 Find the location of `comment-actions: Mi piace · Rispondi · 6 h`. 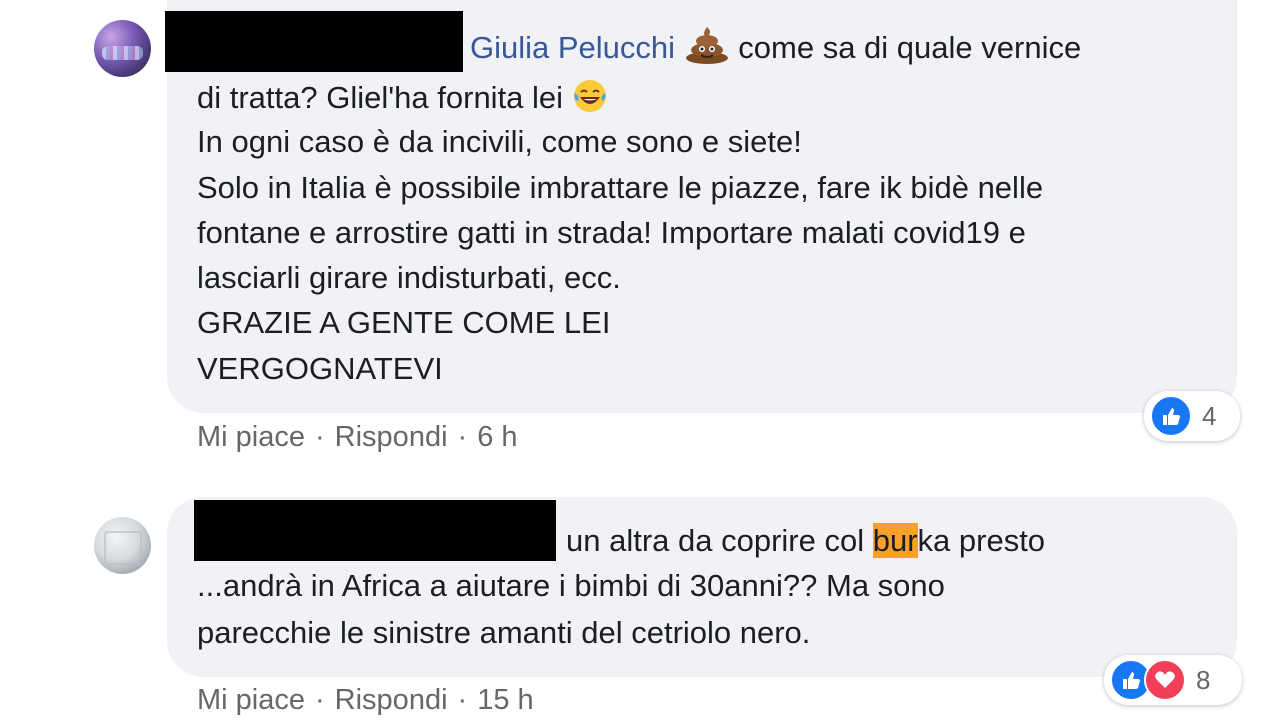

comment-actions: Mi piace · Rispondi · 6 h is located at coordinates (357, 437).